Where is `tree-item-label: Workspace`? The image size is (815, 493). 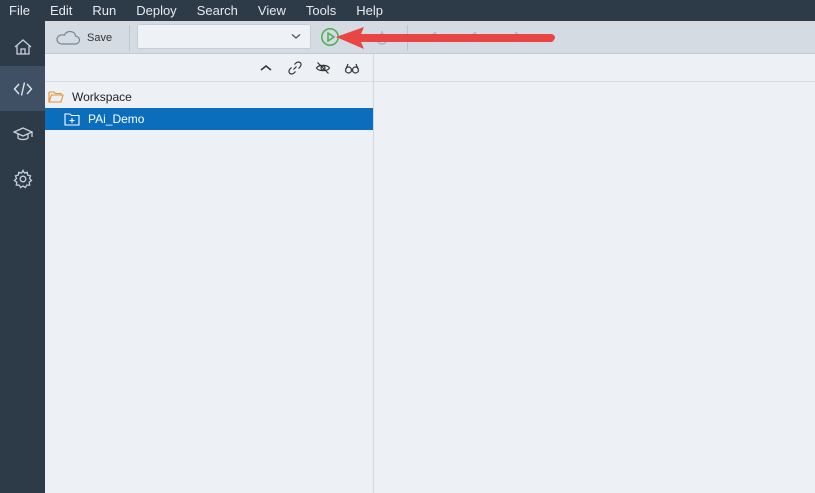
tree-item-label: Workspace is located at coordinates (102, 97).